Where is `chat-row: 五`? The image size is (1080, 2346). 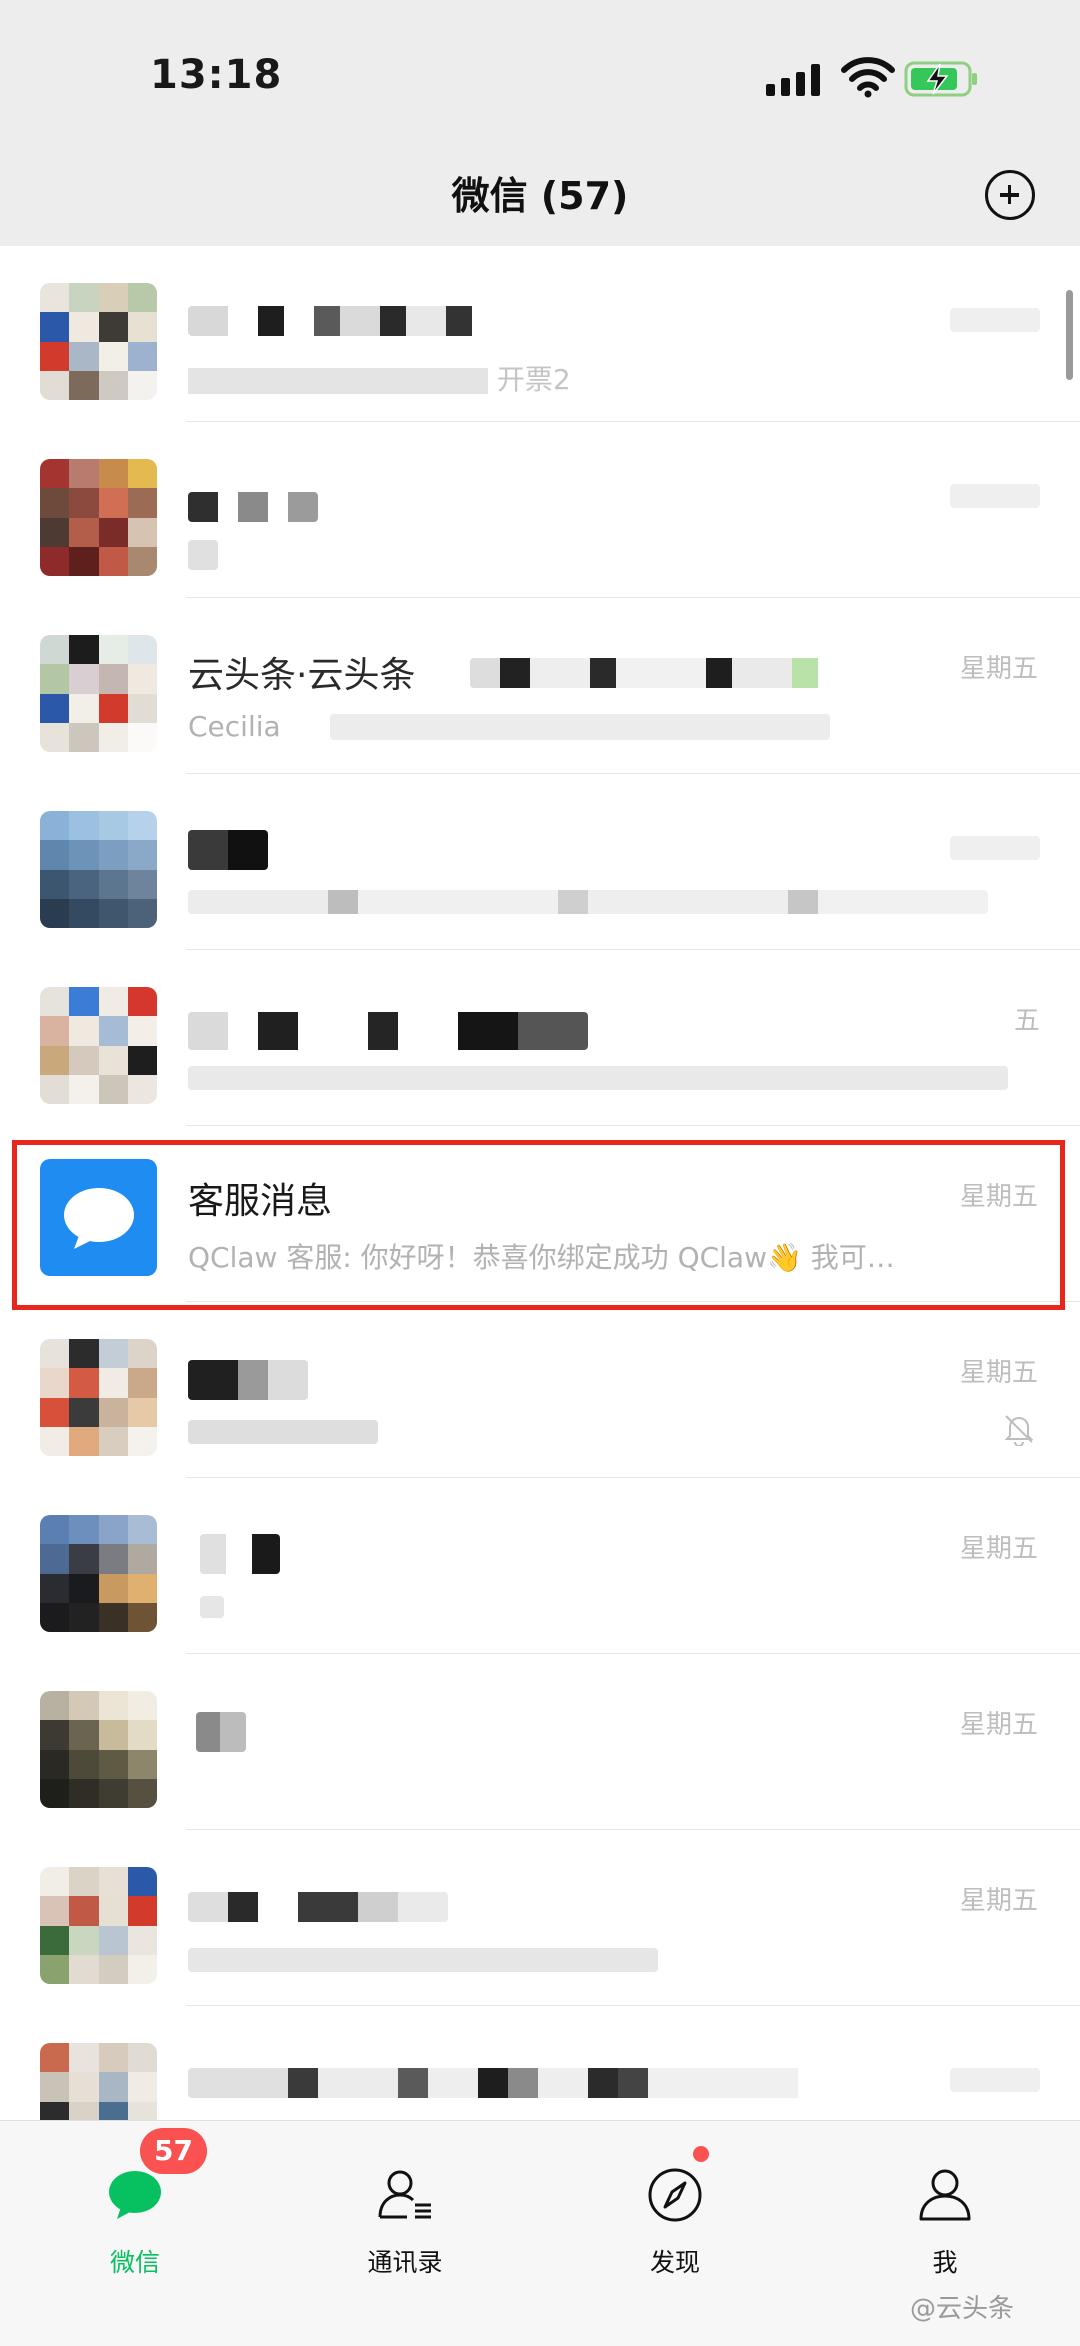
chat-row: 五 is located at coordinates (540, 1038).